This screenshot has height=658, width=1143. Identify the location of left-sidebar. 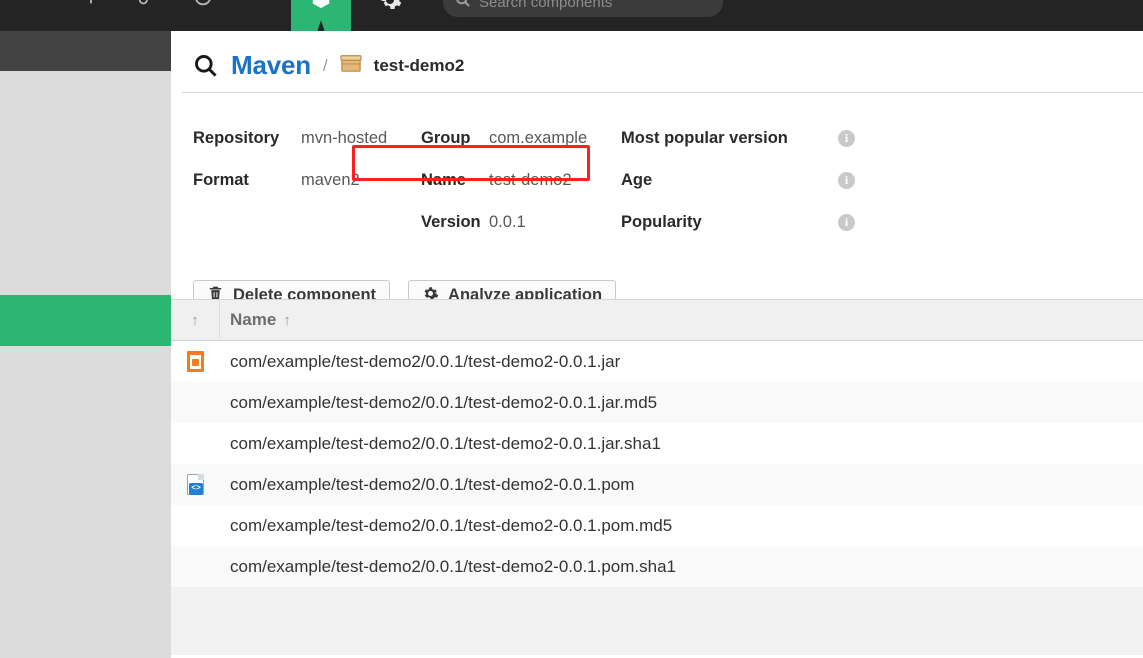
(85, 344).